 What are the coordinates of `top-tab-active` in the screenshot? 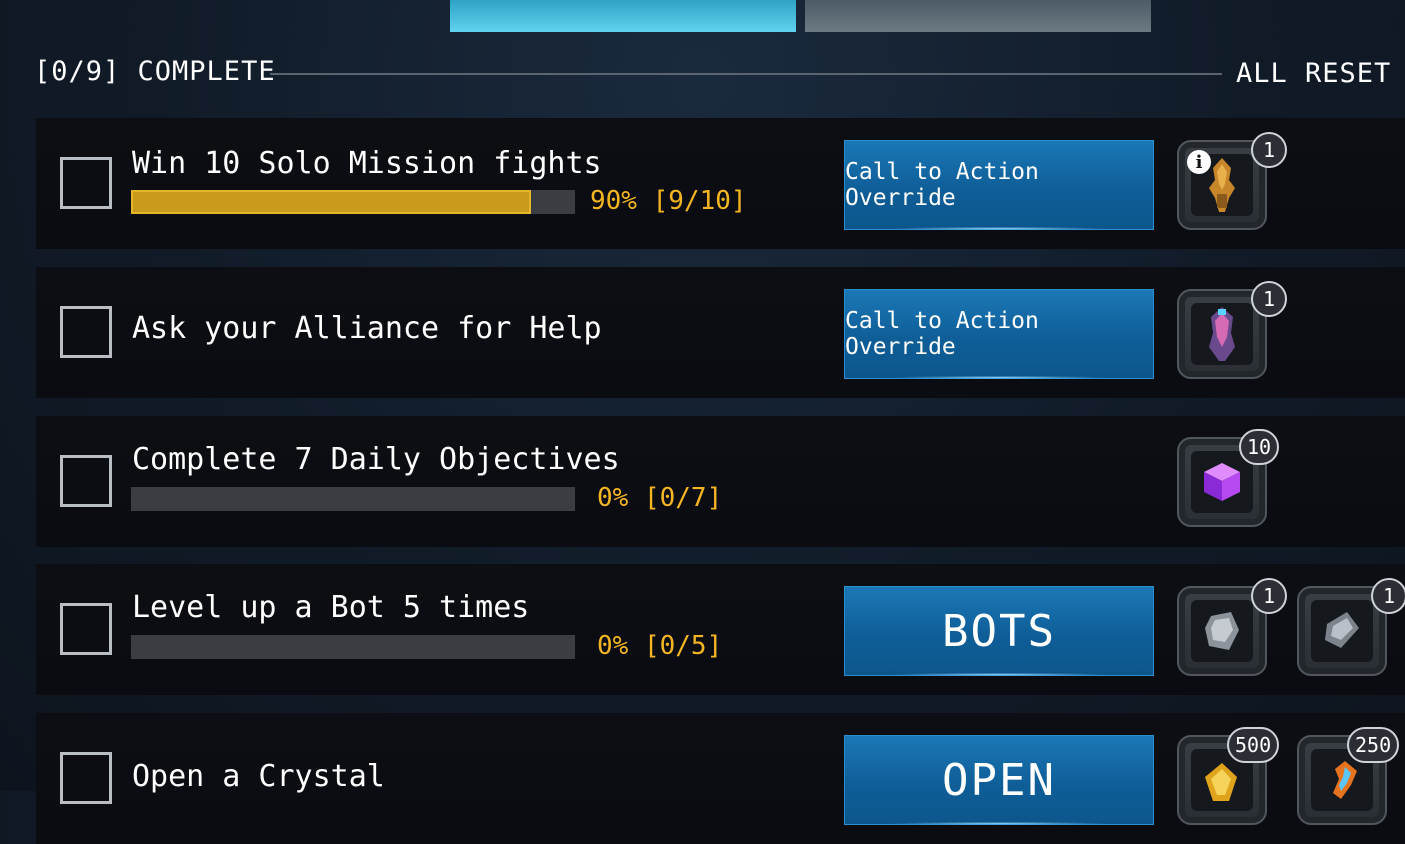 It's located at (623, 16).